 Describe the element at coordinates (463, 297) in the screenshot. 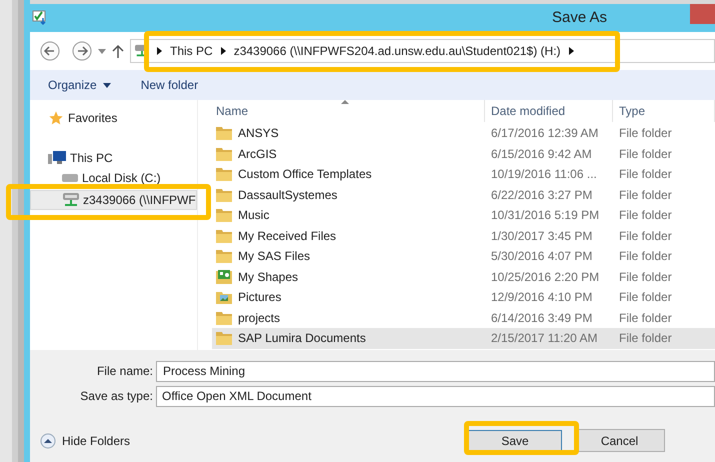

I see `file-row: Pictures 12/9/2016 4:10 PM File folder` at that location.